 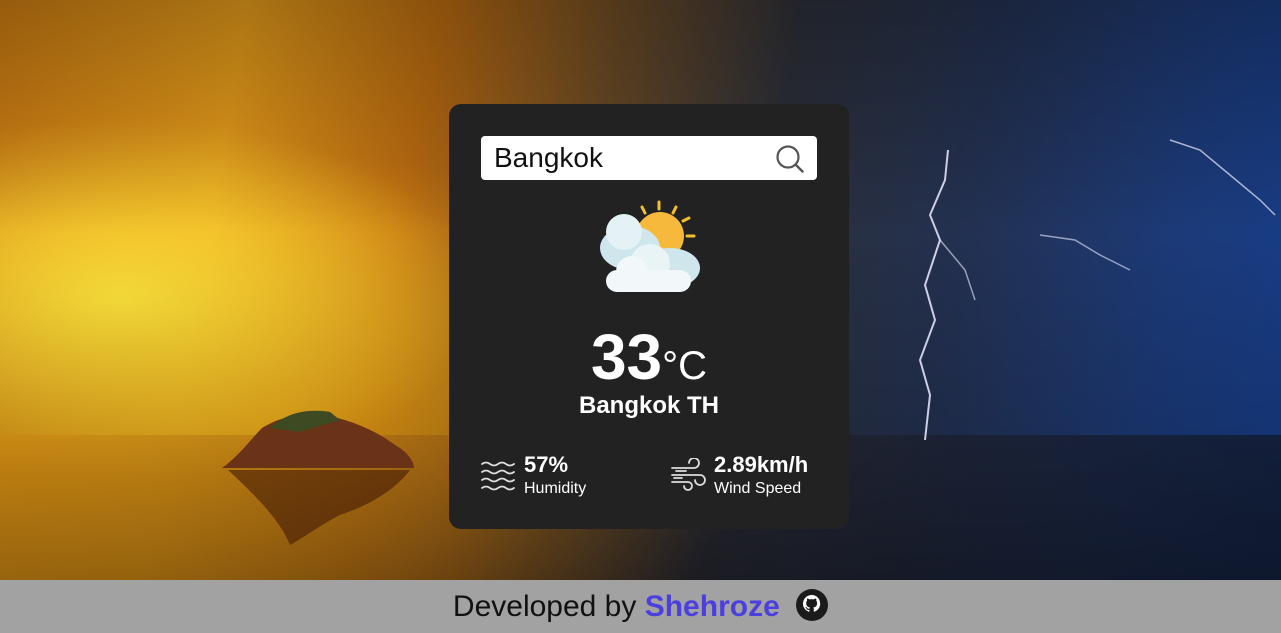 What do you see at coordinates (544, 606) in the screenshot?
I see `footer-prefix: Developed by` at bounding box center [544, 606].